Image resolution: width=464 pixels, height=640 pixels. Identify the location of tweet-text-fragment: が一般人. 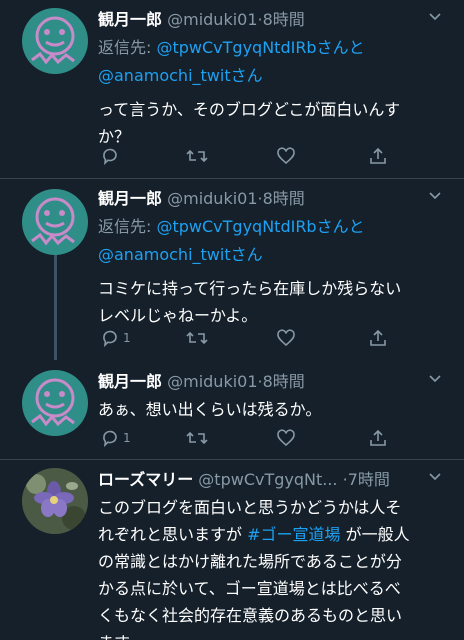
(375, 534).